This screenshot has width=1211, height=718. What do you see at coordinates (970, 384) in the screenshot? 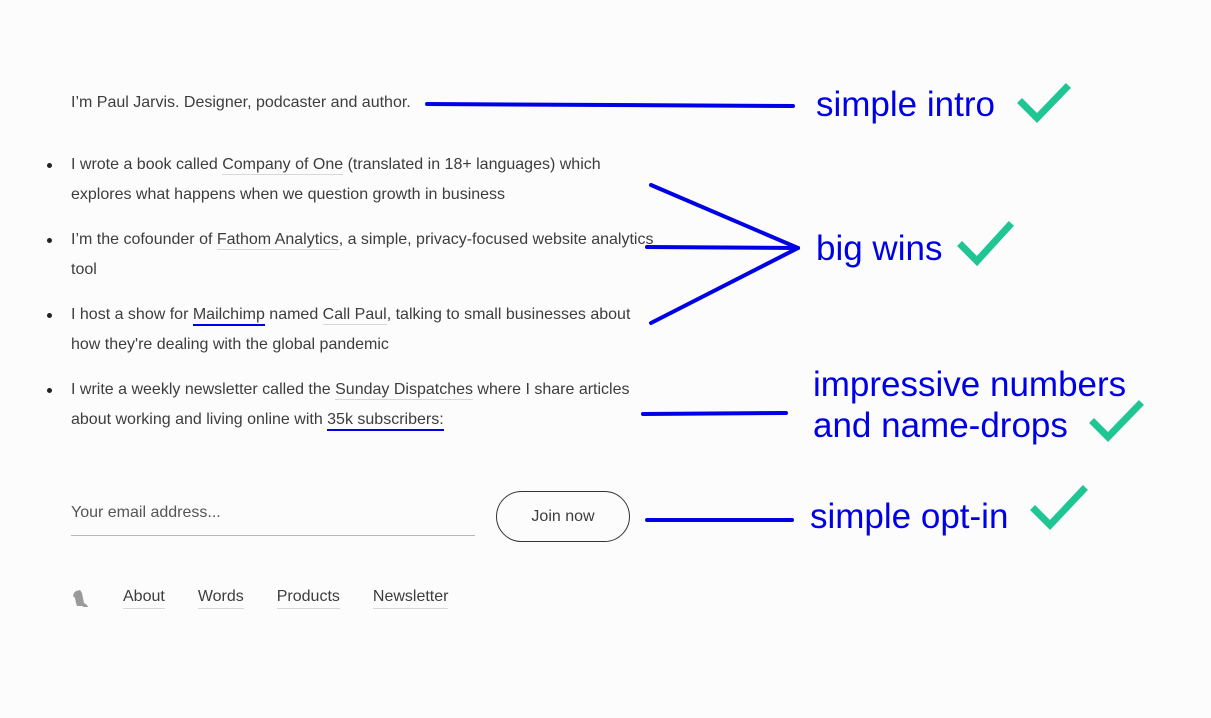
I see `annotation-impressive-numbers: impressive numbers` at bounding box center [970, 384].